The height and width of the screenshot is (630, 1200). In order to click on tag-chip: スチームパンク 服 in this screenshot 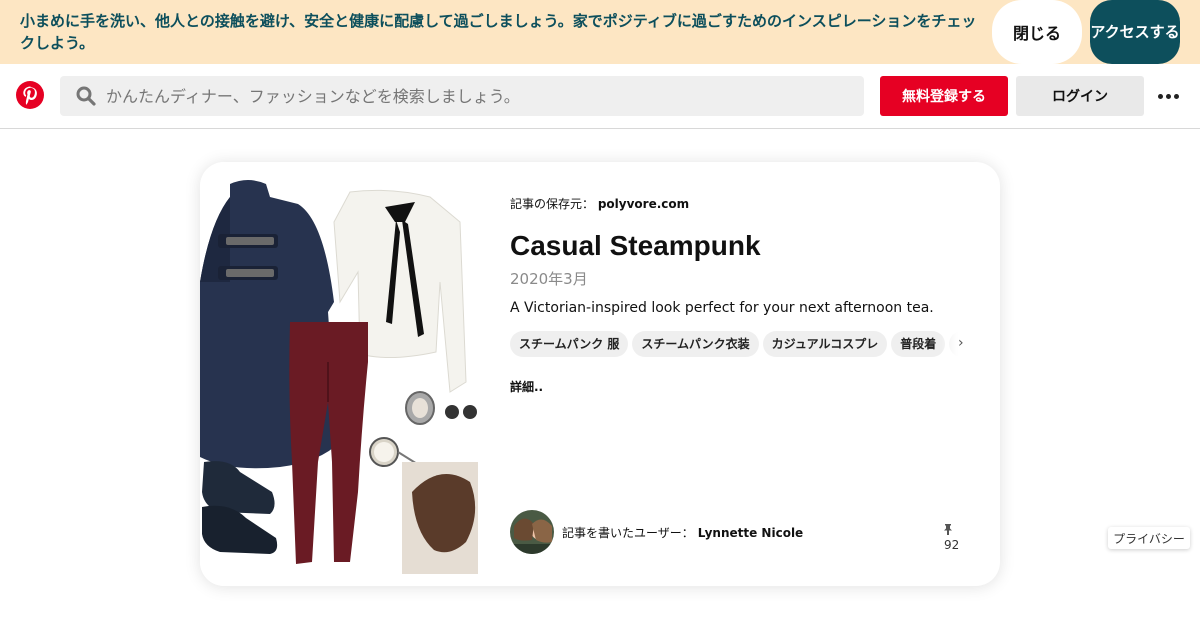, I will do `click(569, 344)`.